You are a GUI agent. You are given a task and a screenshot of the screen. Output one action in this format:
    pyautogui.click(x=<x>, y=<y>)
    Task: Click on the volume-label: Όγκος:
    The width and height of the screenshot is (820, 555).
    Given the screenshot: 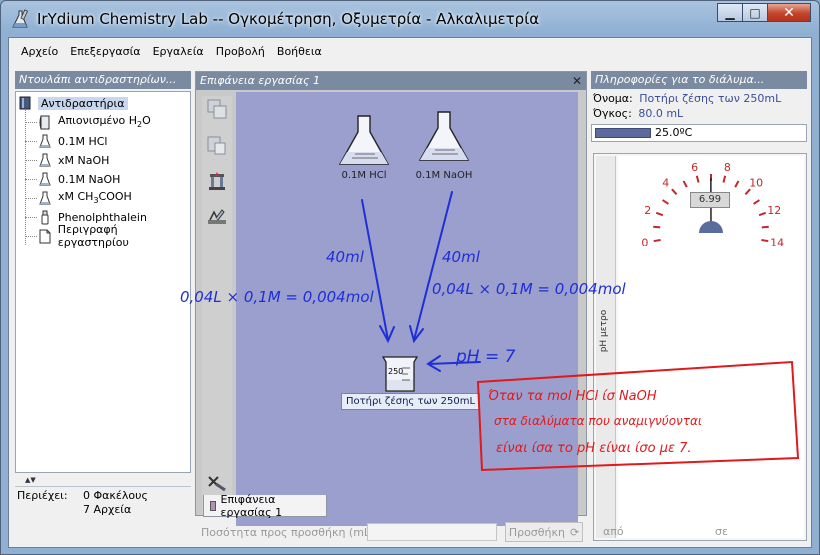 What is the action you would take?
    pyautogui.click(x=612, y=113)
    